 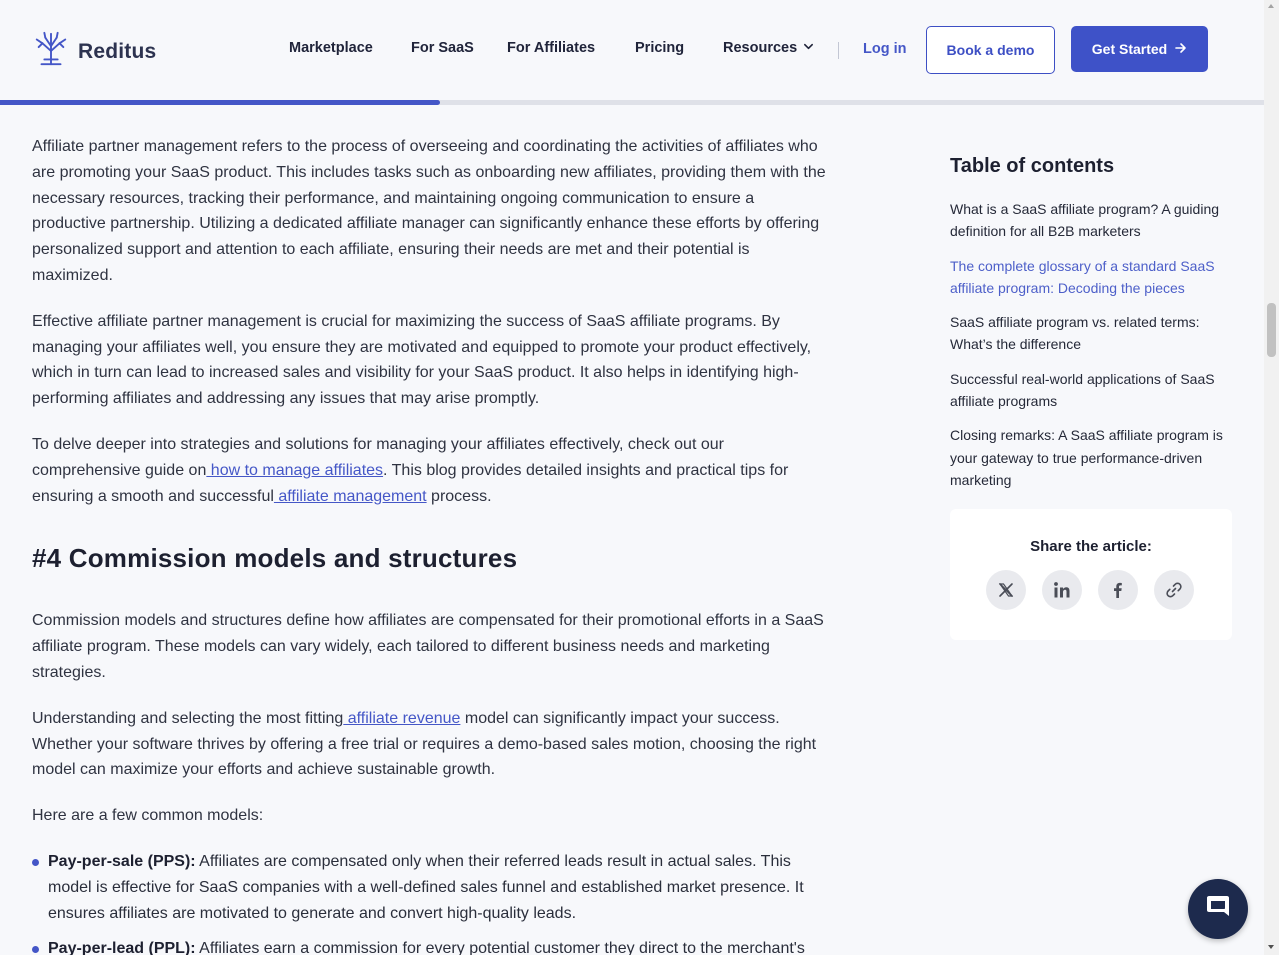 What do you see at coordinates (402, 718) in the screenshot?
I see `affiliate-revenue-link: affiliate revenue` at bounding box center [402, 718].